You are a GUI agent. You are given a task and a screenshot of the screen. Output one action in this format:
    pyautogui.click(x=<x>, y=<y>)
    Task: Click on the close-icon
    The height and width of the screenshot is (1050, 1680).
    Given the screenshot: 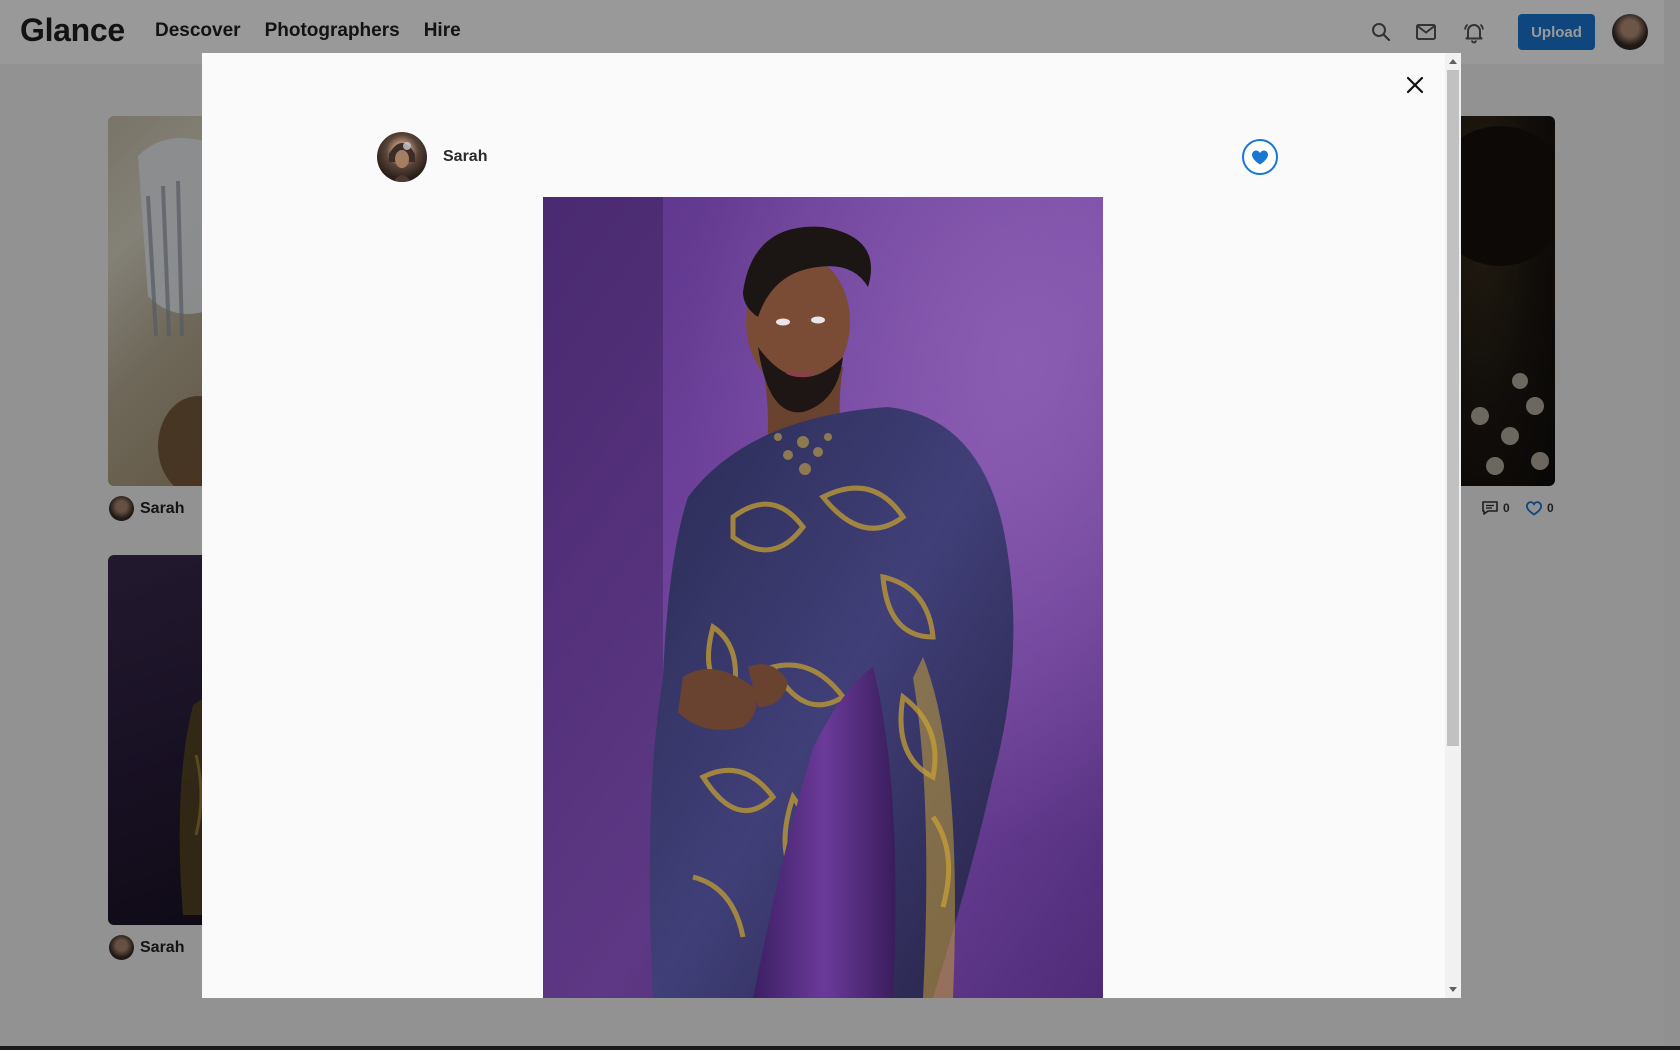 What is the action you would take?
    pyautogui.click(x=1415, y=85)
    